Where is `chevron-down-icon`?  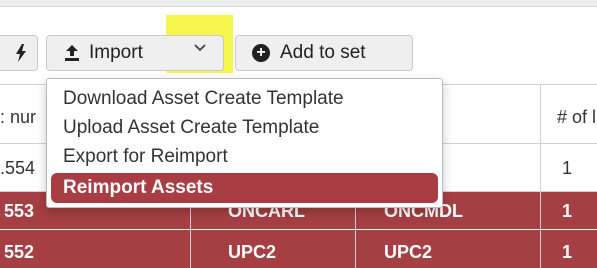 chevron-down-icon is located at coordinates (200, 48).